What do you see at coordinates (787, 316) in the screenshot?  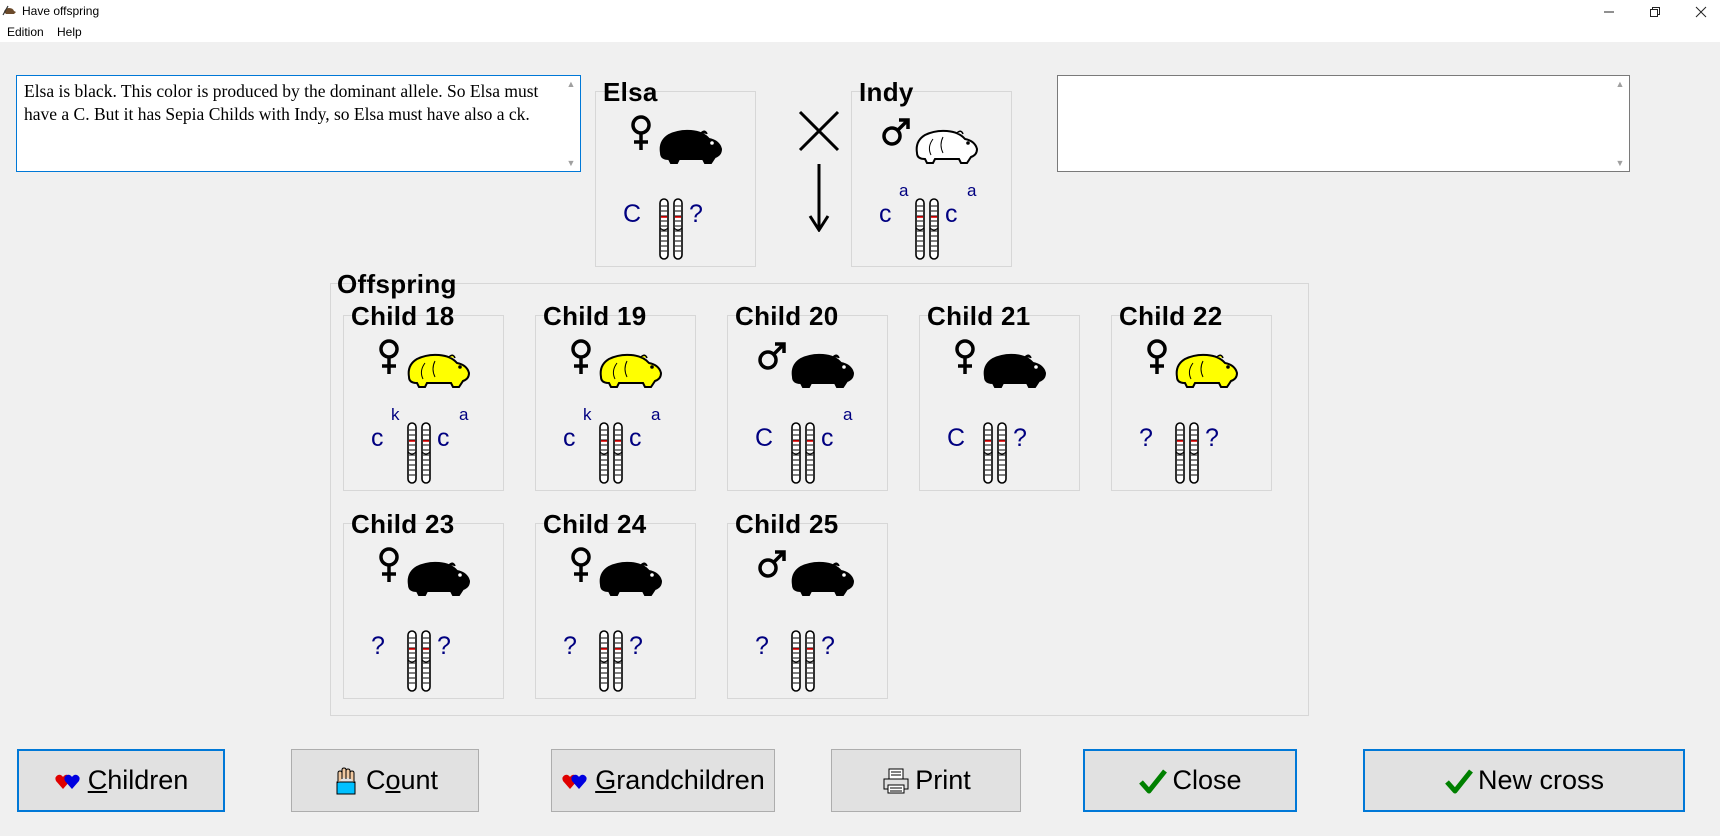 I see `child-name: Child 20` at bounding box center [787, 316].